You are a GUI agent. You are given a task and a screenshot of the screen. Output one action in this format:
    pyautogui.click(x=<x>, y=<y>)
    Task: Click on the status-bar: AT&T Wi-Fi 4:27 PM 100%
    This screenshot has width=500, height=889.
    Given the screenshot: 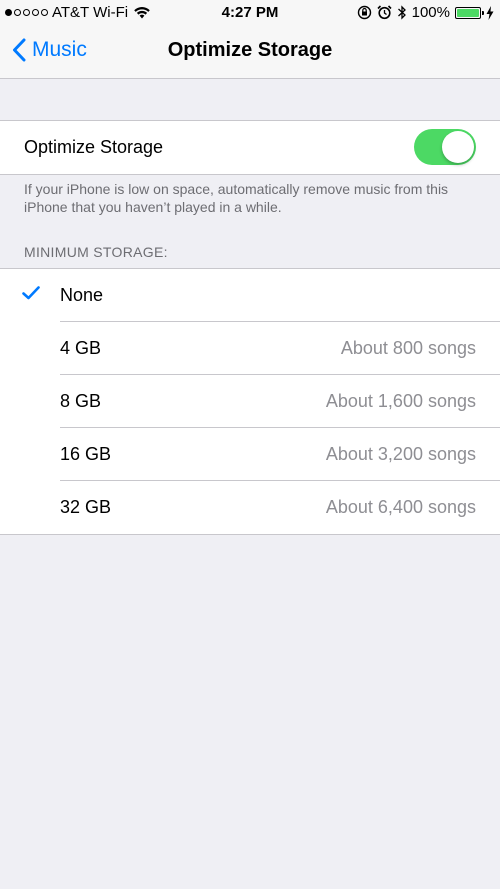 What is the action you would take?
    pyautogui.click(x=250, y=13)
    